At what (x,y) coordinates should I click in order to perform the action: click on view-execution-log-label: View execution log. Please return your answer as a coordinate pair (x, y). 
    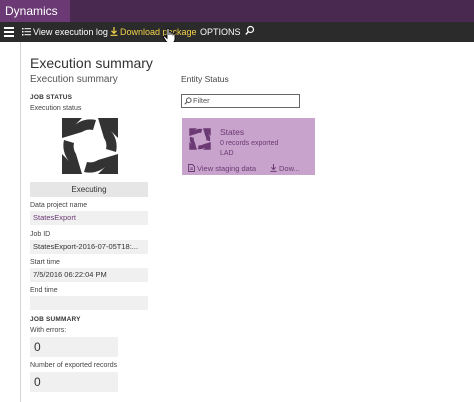
    Looking at the image, I should click on (70, 32).